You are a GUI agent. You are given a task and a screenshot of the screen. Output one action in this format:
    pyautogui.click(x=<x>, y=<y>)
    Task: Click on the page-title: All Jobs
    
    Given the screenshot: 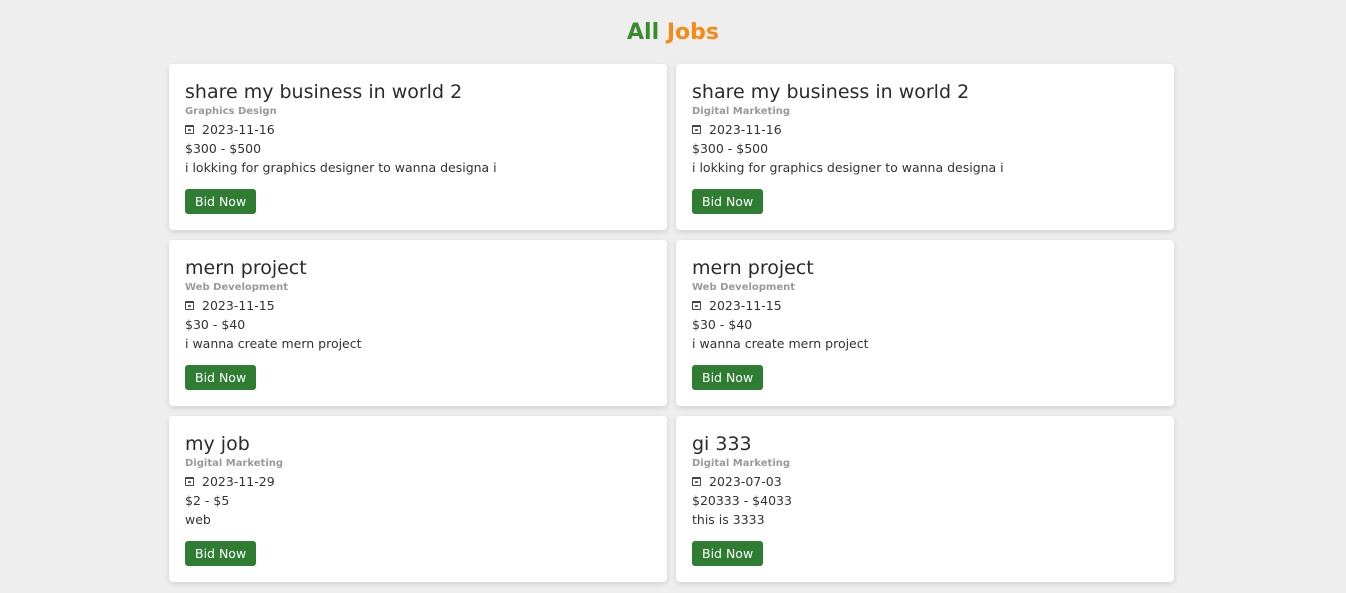 What is the action you would take?
    pyautogui.click(x=673, y=33)
    